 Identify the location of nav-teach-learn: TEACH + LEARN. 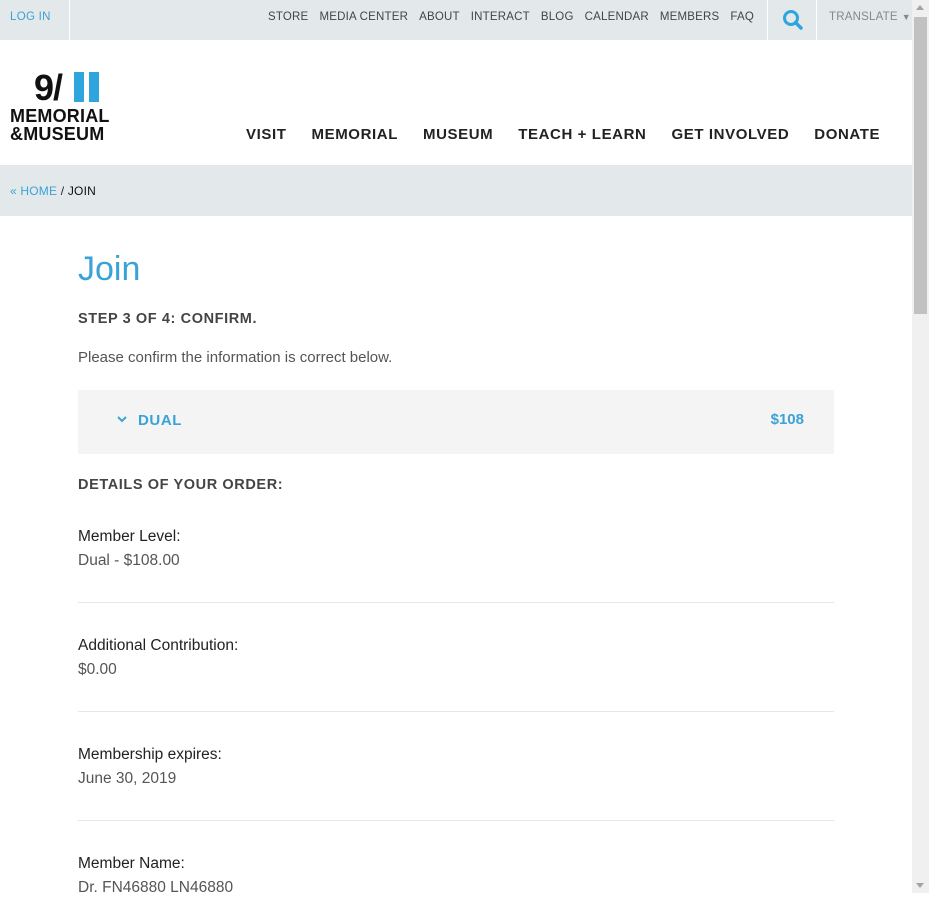
(582, 134).